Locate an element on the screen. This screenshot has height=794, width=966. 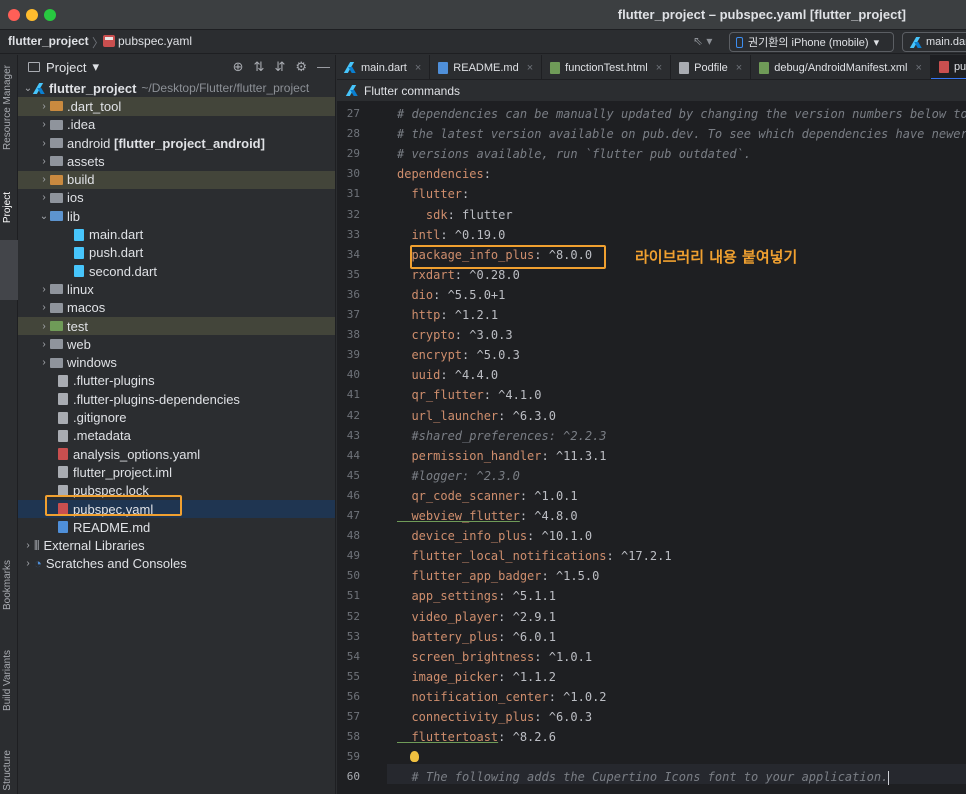
tab-readme: README.md × is located at coordinates (486, 67).